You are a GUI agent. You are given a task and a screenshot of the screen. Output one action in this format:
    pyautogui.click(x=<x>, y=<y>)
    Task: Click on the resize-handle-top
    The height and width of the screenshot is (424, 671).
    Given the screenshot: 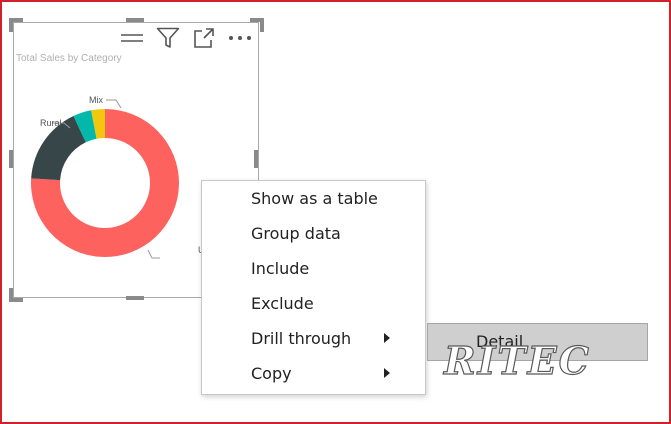 What is the action you would take?
    pyautogui.click(x=135, y=20)
    